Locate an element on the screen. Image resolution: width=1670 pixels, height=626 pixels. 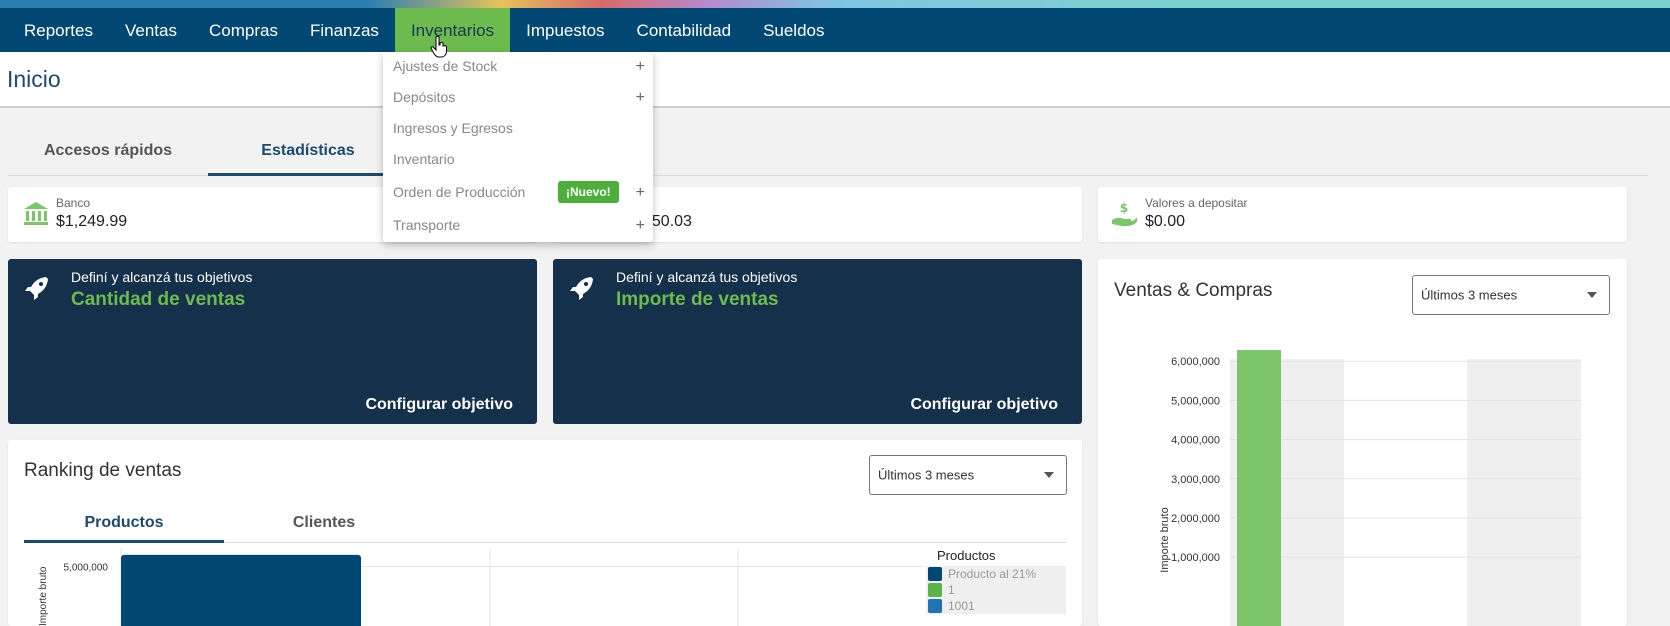
category-band is located at coordinates (1524, 492).